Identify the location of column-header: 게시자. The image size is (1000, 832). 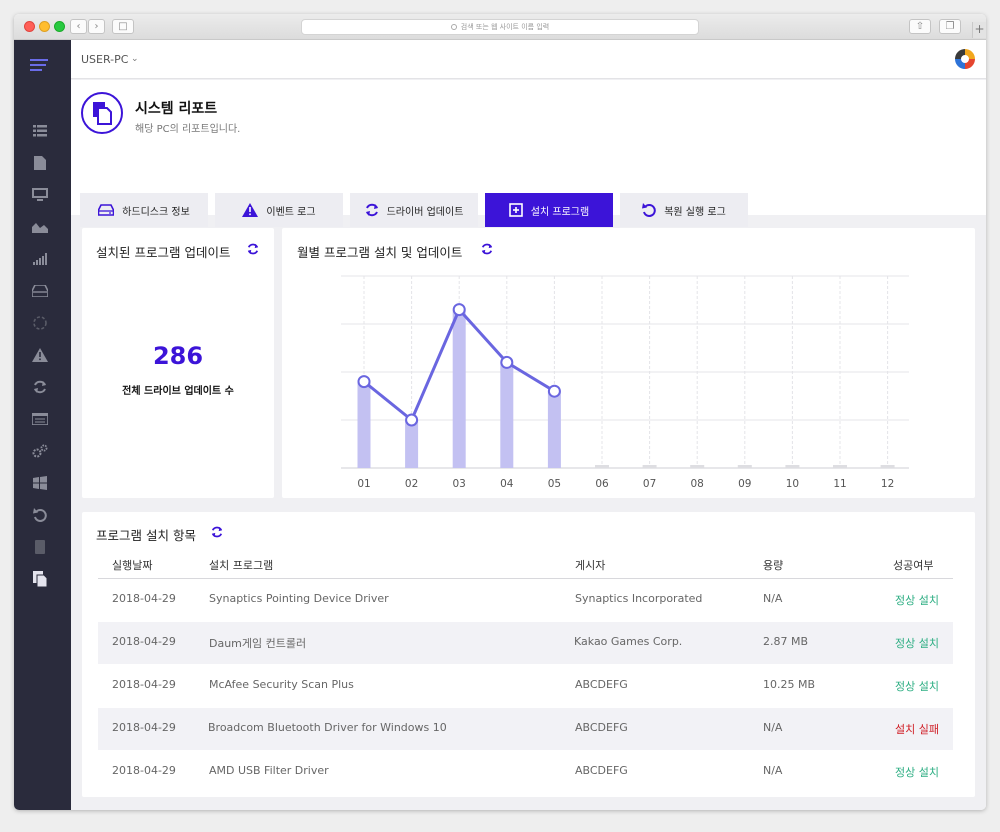
(590, 565).